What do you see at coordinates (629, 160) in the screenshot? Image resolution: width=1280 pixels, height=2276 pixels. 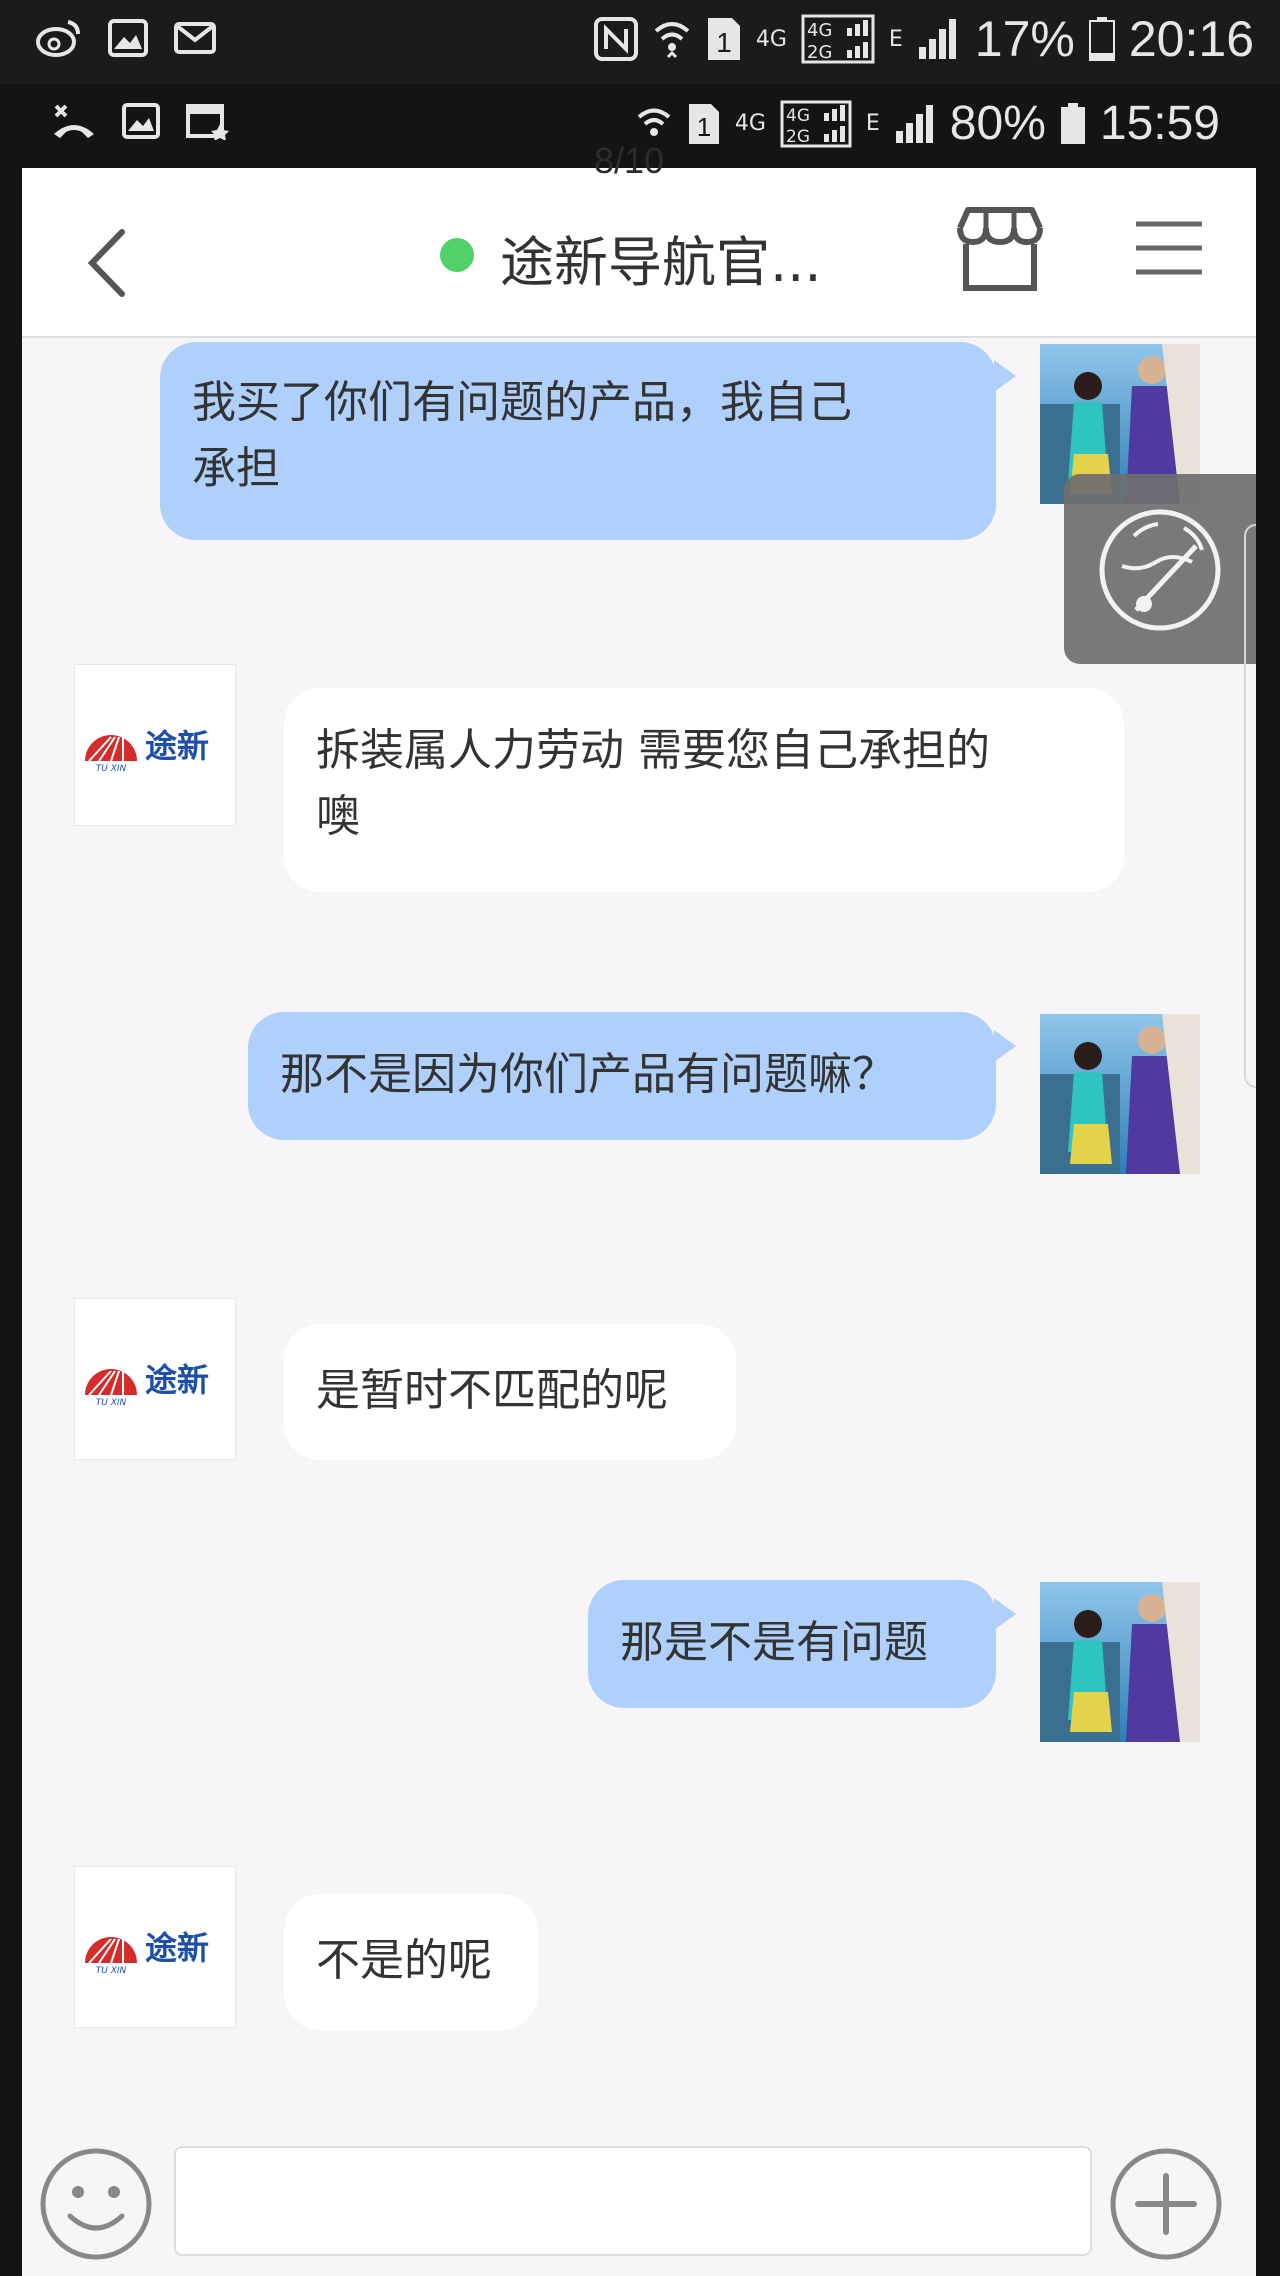 I see `image-page-counter: 8/10` at bounding box center [629, 160].